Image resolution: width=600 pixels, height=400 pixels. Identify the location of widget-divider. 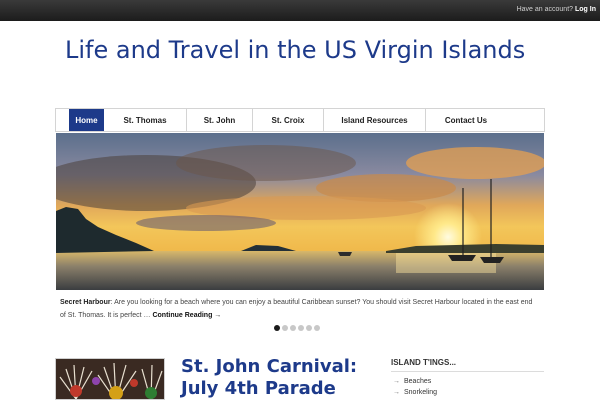
(467, 371).